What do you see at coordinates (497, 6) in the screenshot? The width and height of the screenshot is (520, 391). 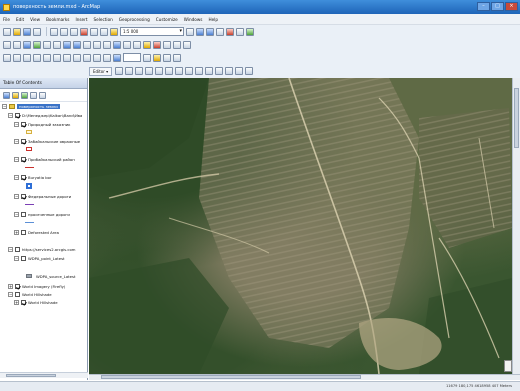 I see `maximize-button: □` at bounding box center [497, 6].